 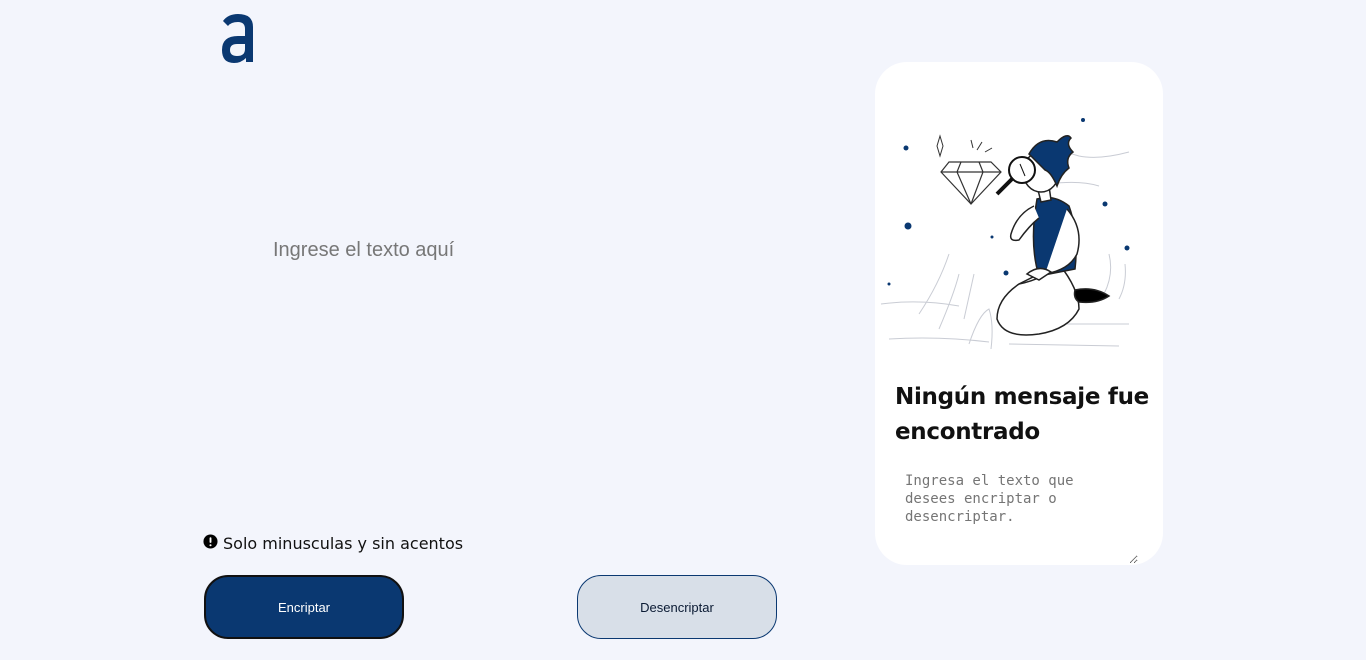 I want to click on hint-text: Solo minusculas y sin acentos, so click(x=343, y=543).